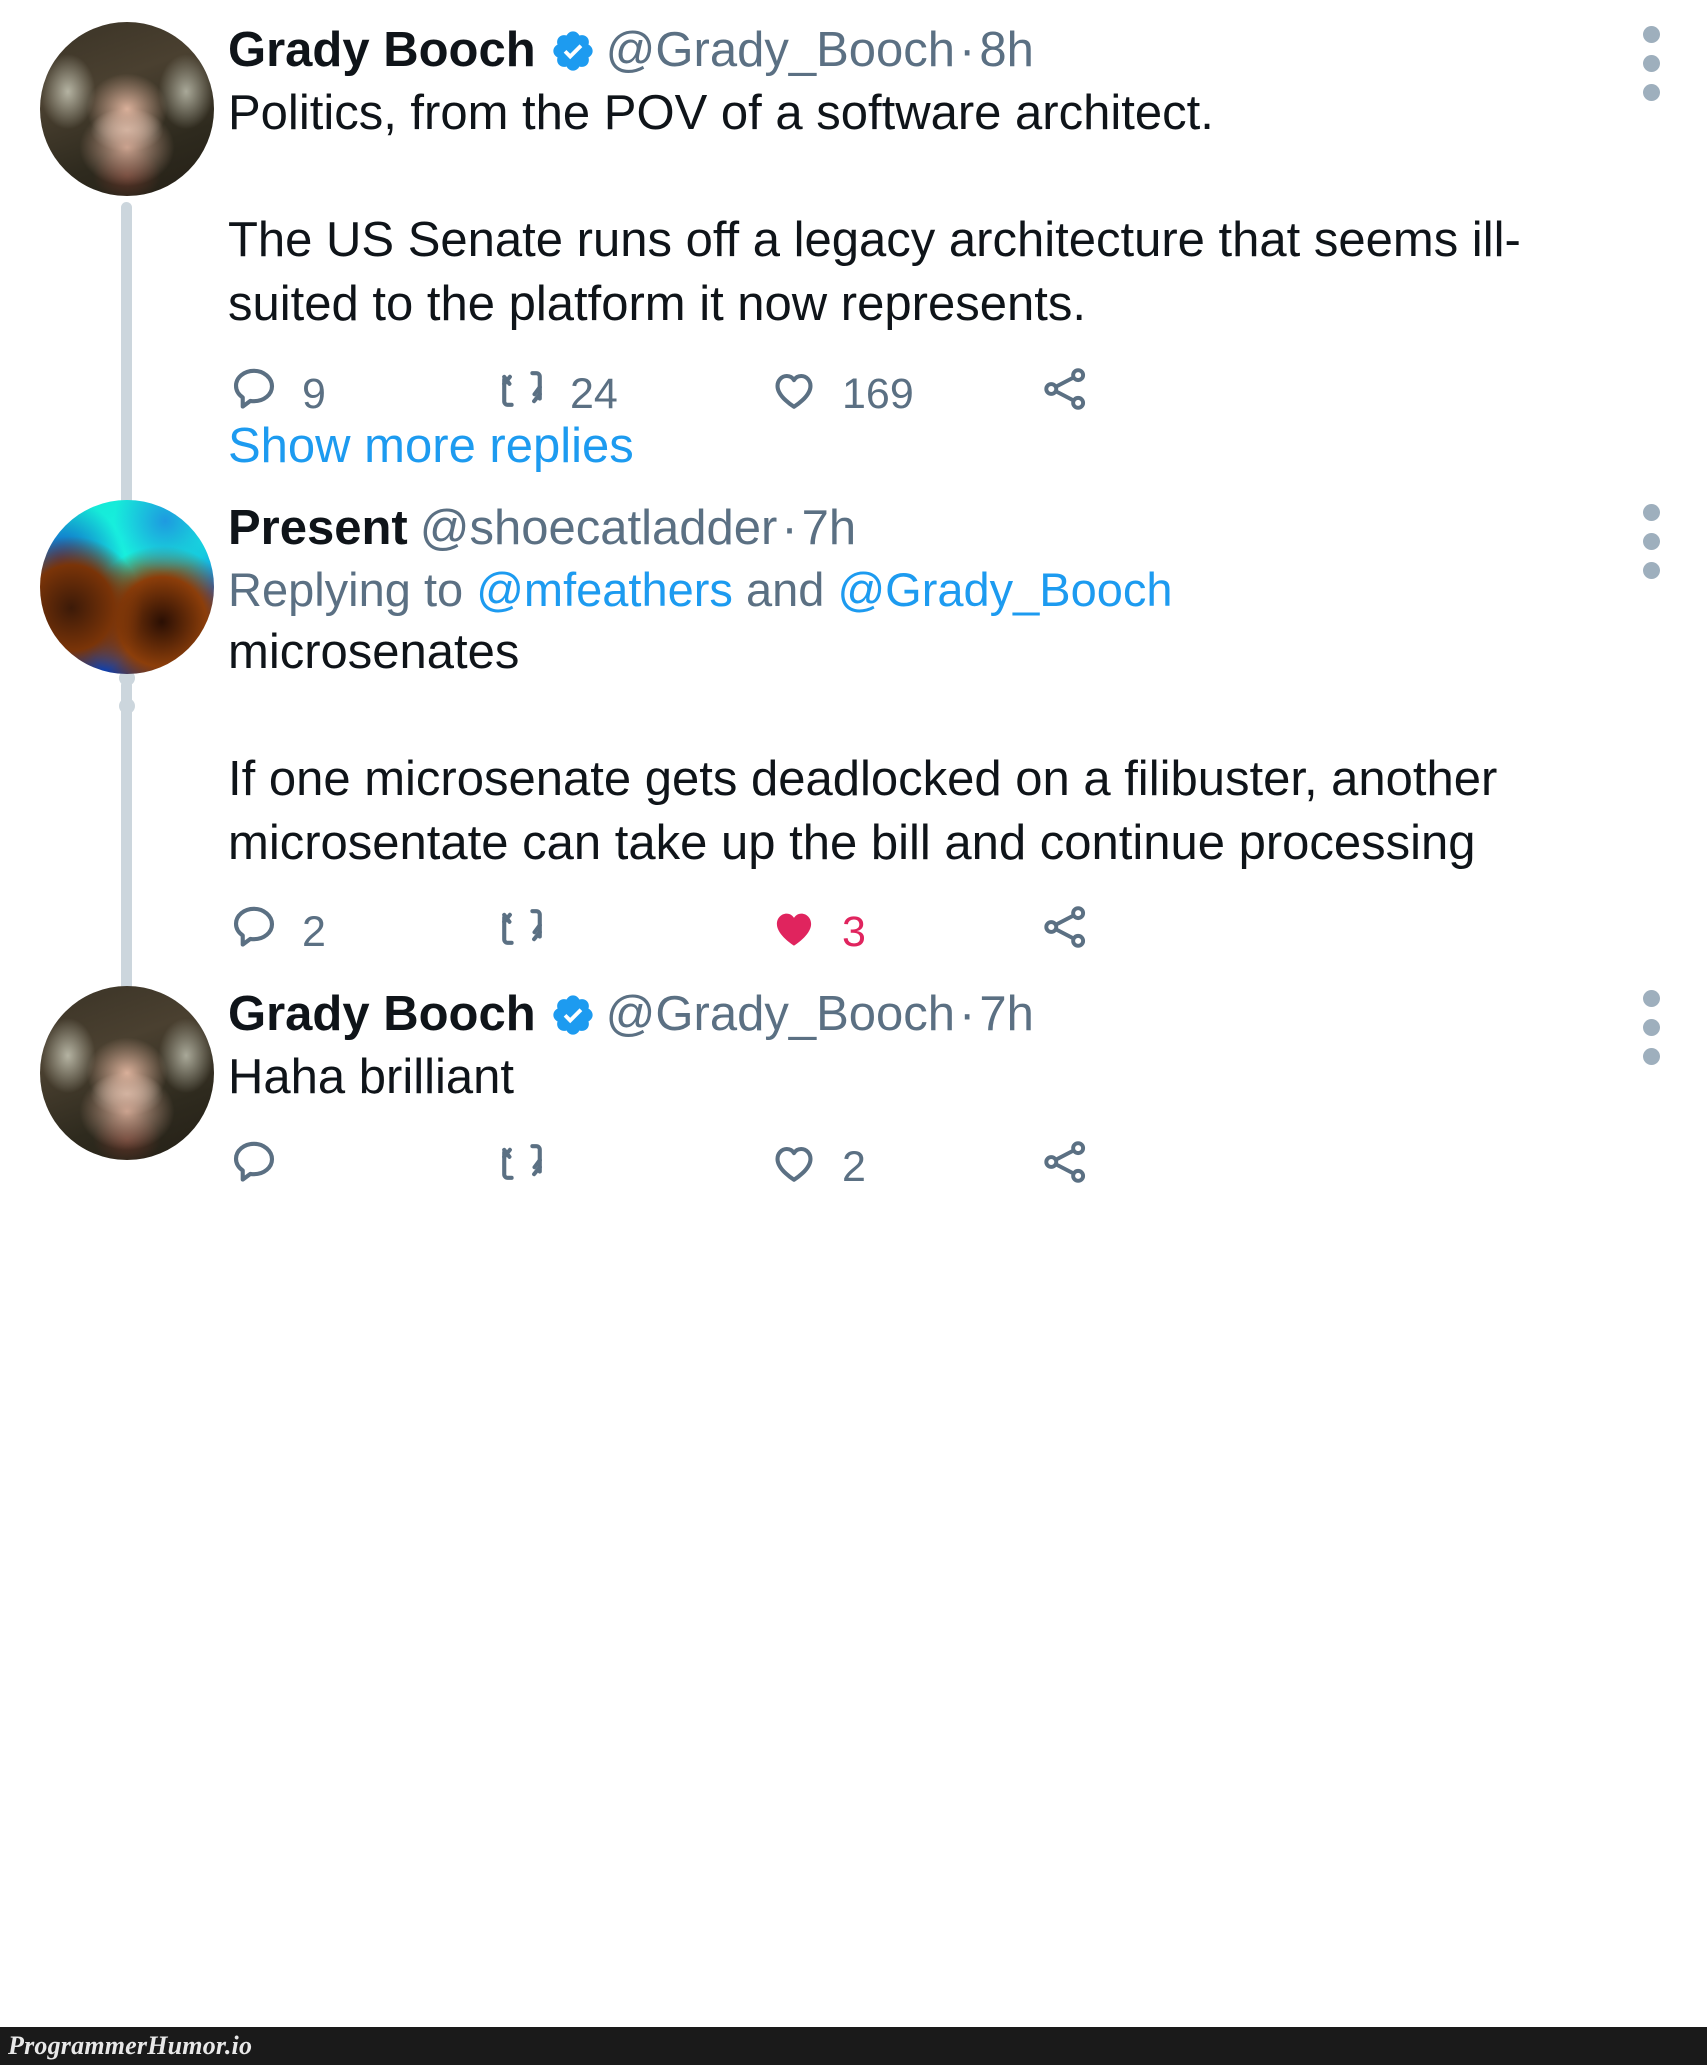  I want to click on mention-link: @mfeathers, so click(604, 589).